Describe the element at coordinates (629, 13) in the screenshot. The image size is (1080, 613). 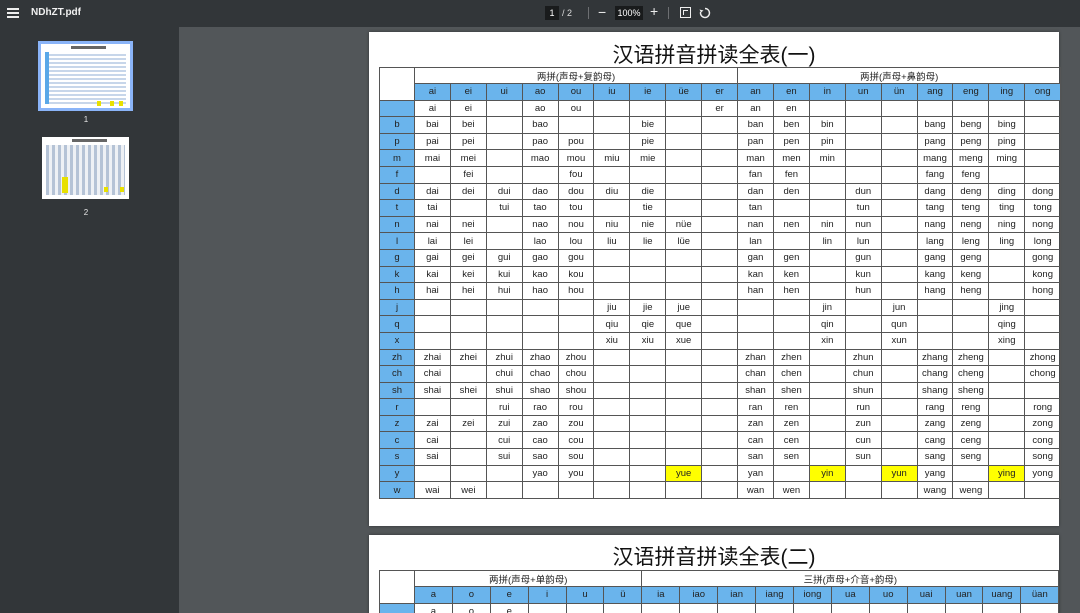
I see `zoom-level-input: 100%` at that location.